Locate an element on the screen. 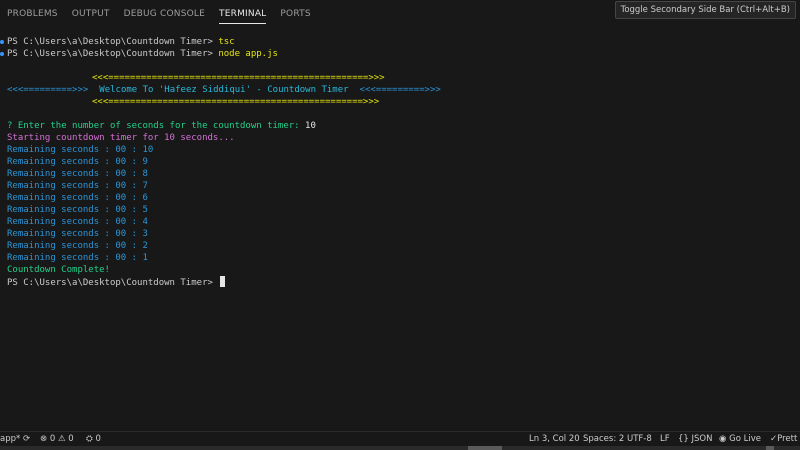 The image size is (800, 450). error-icon: ⊗ is located at coordinates (44, 439).